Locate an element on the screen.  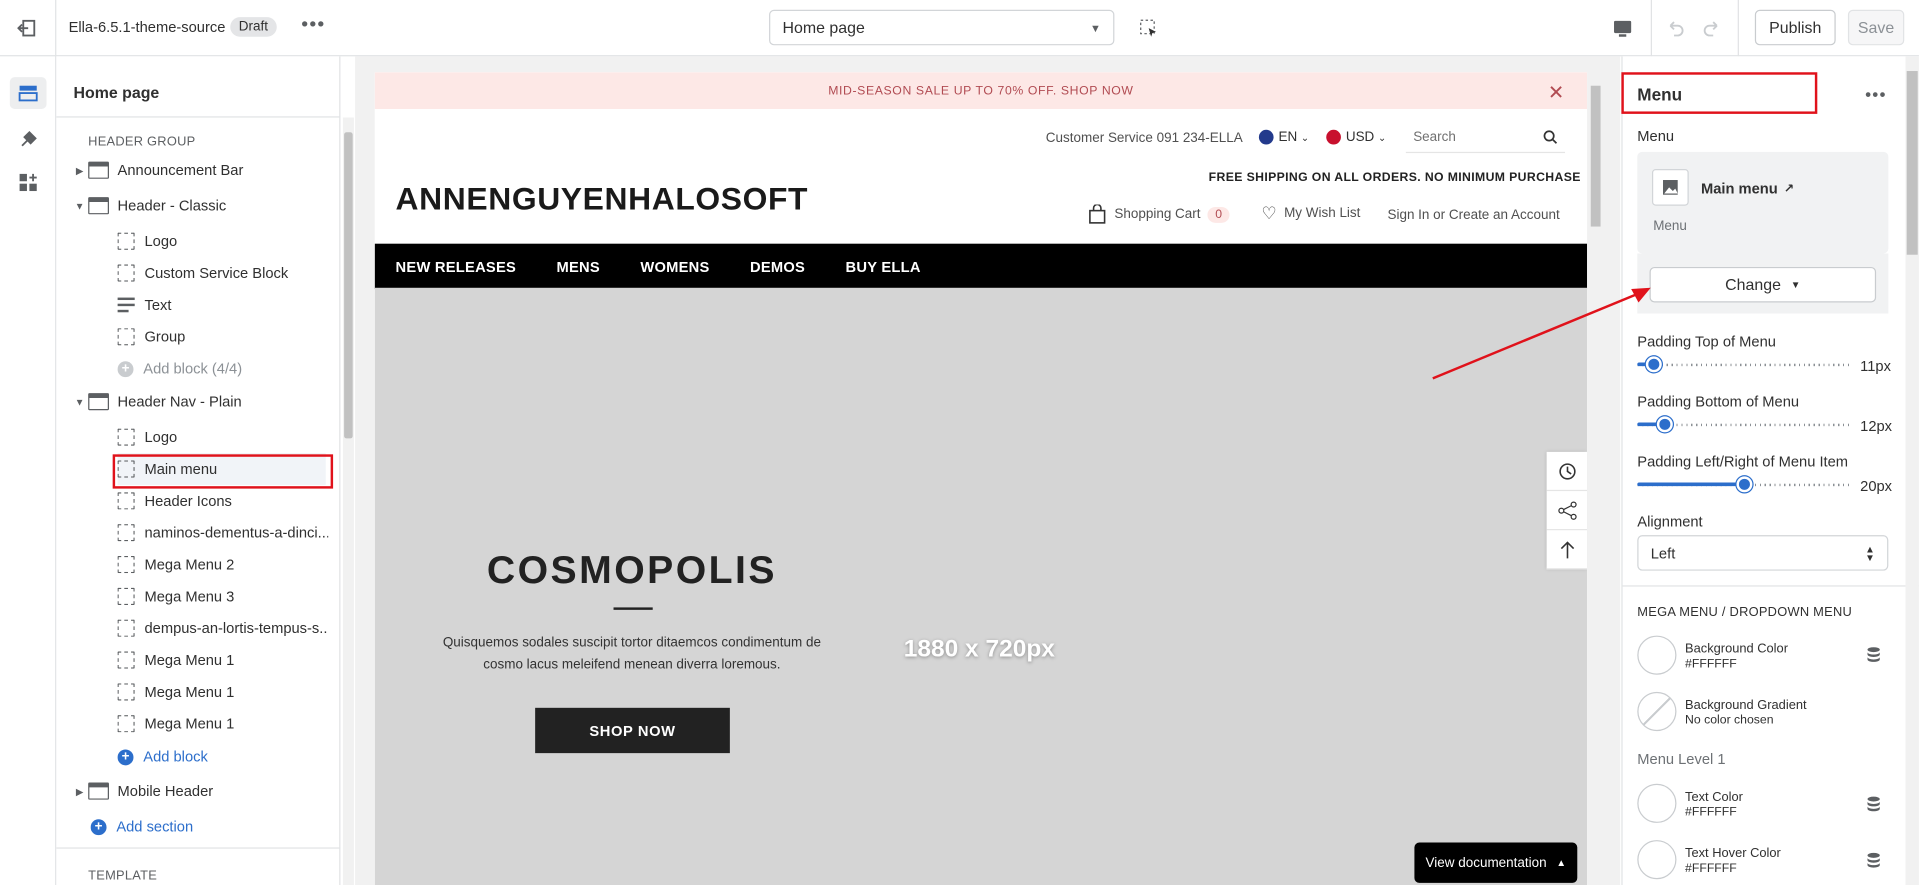
block-mega-menu: Mega Menu 2 is located at coordinates (227, 565).